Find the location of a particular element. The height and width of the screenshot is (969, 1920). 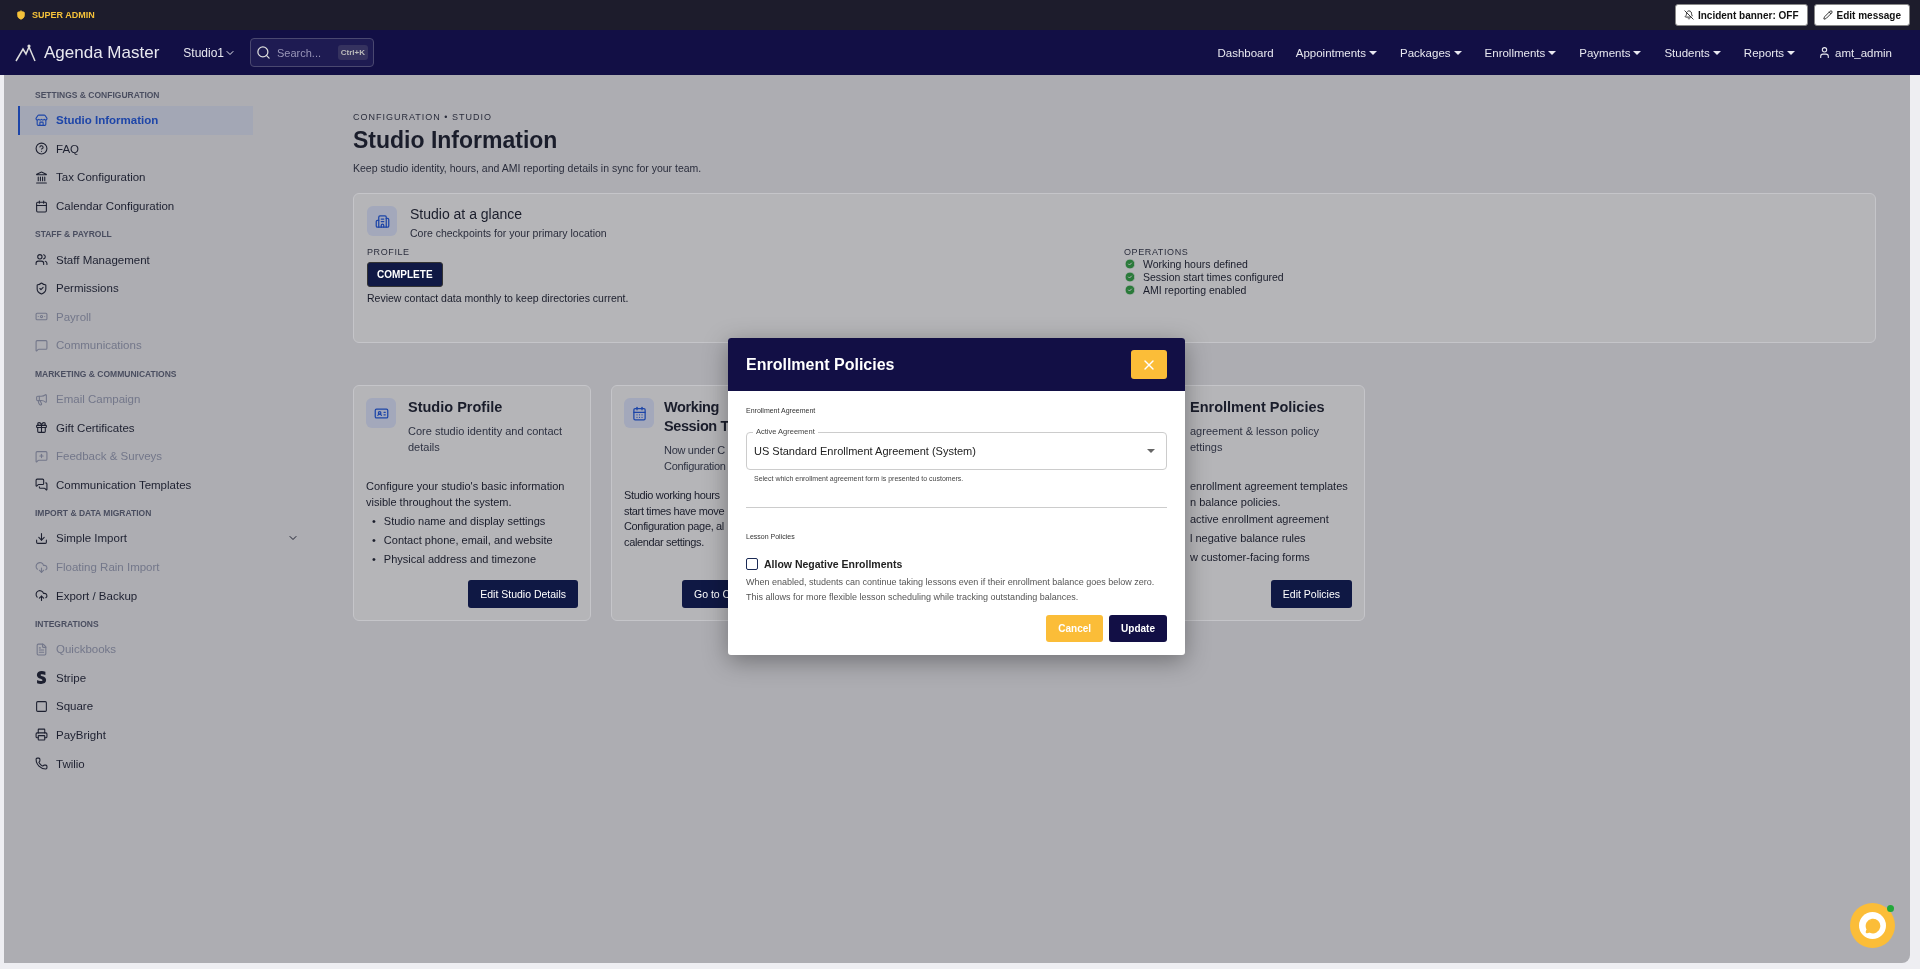

operation-text: Session start times configured is located at coordinates (1213, 277).